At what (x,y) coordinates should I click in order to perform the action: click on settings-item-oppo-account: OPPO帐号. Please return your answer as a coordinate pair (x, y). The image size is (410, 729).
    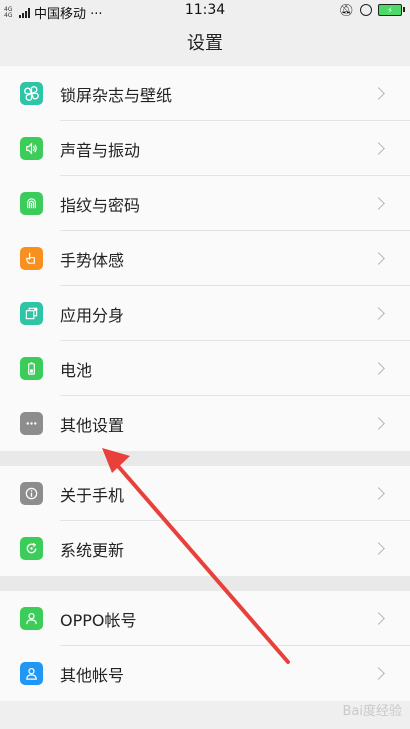
    Looking at the image, I should click on (205, 618).